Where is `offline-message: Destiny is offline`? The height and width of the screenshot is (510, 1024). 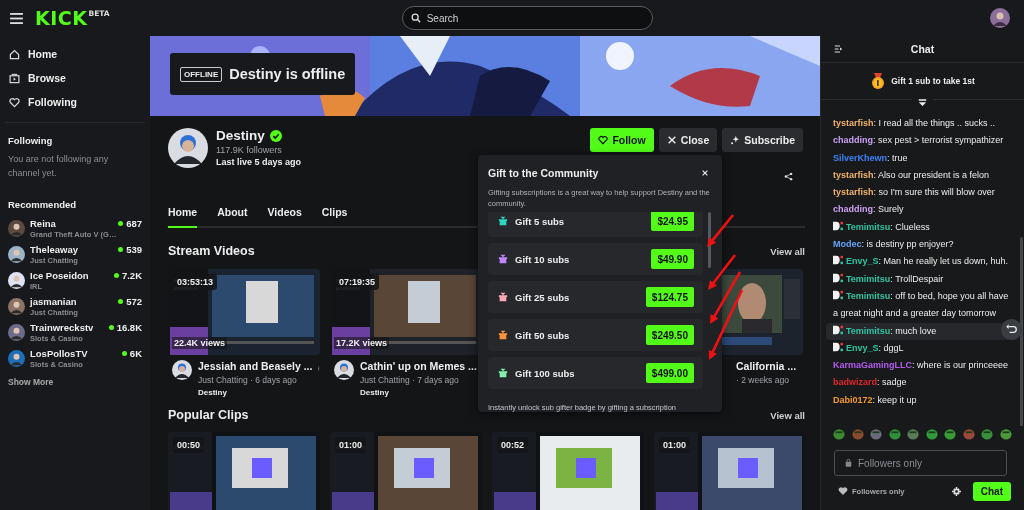 offline-message: Destiny is offline is located at coordinates (287, 74).